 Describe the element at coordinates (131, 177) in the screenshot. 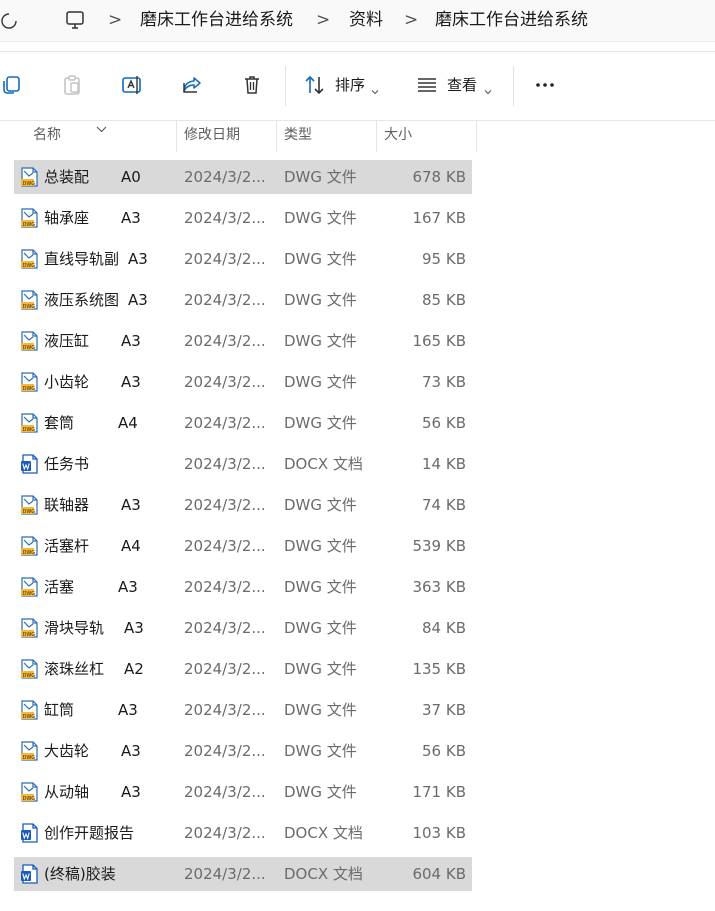

I see `sheet-size-tag: A0` at that location.